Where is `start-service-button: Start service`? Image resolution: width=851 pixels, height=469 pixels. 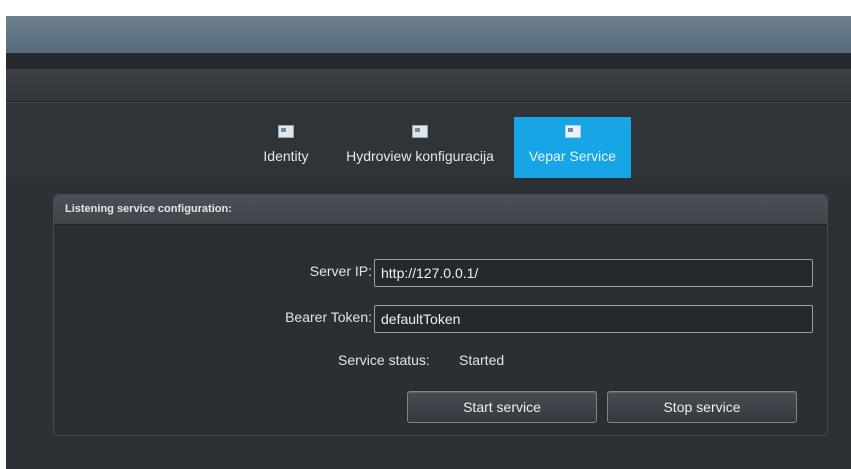 start-service-button: Start service is located at coordinates (502, 407).